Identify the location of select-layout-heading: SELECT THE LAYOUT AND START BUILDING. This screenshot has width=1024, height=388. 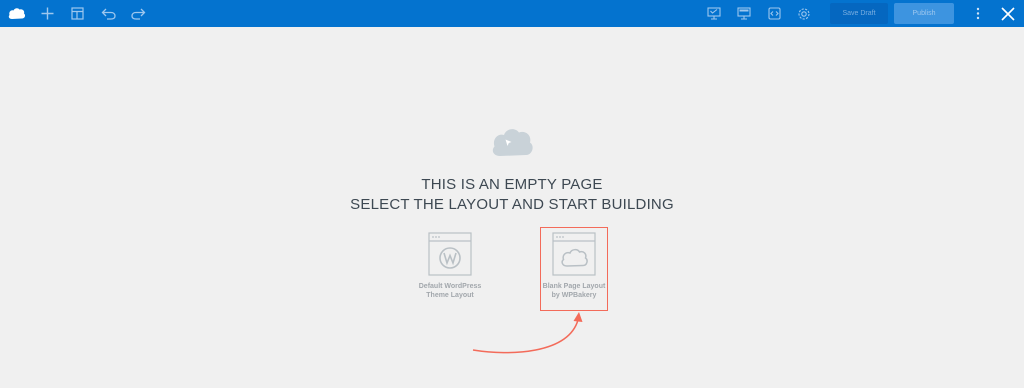
(512, 204).